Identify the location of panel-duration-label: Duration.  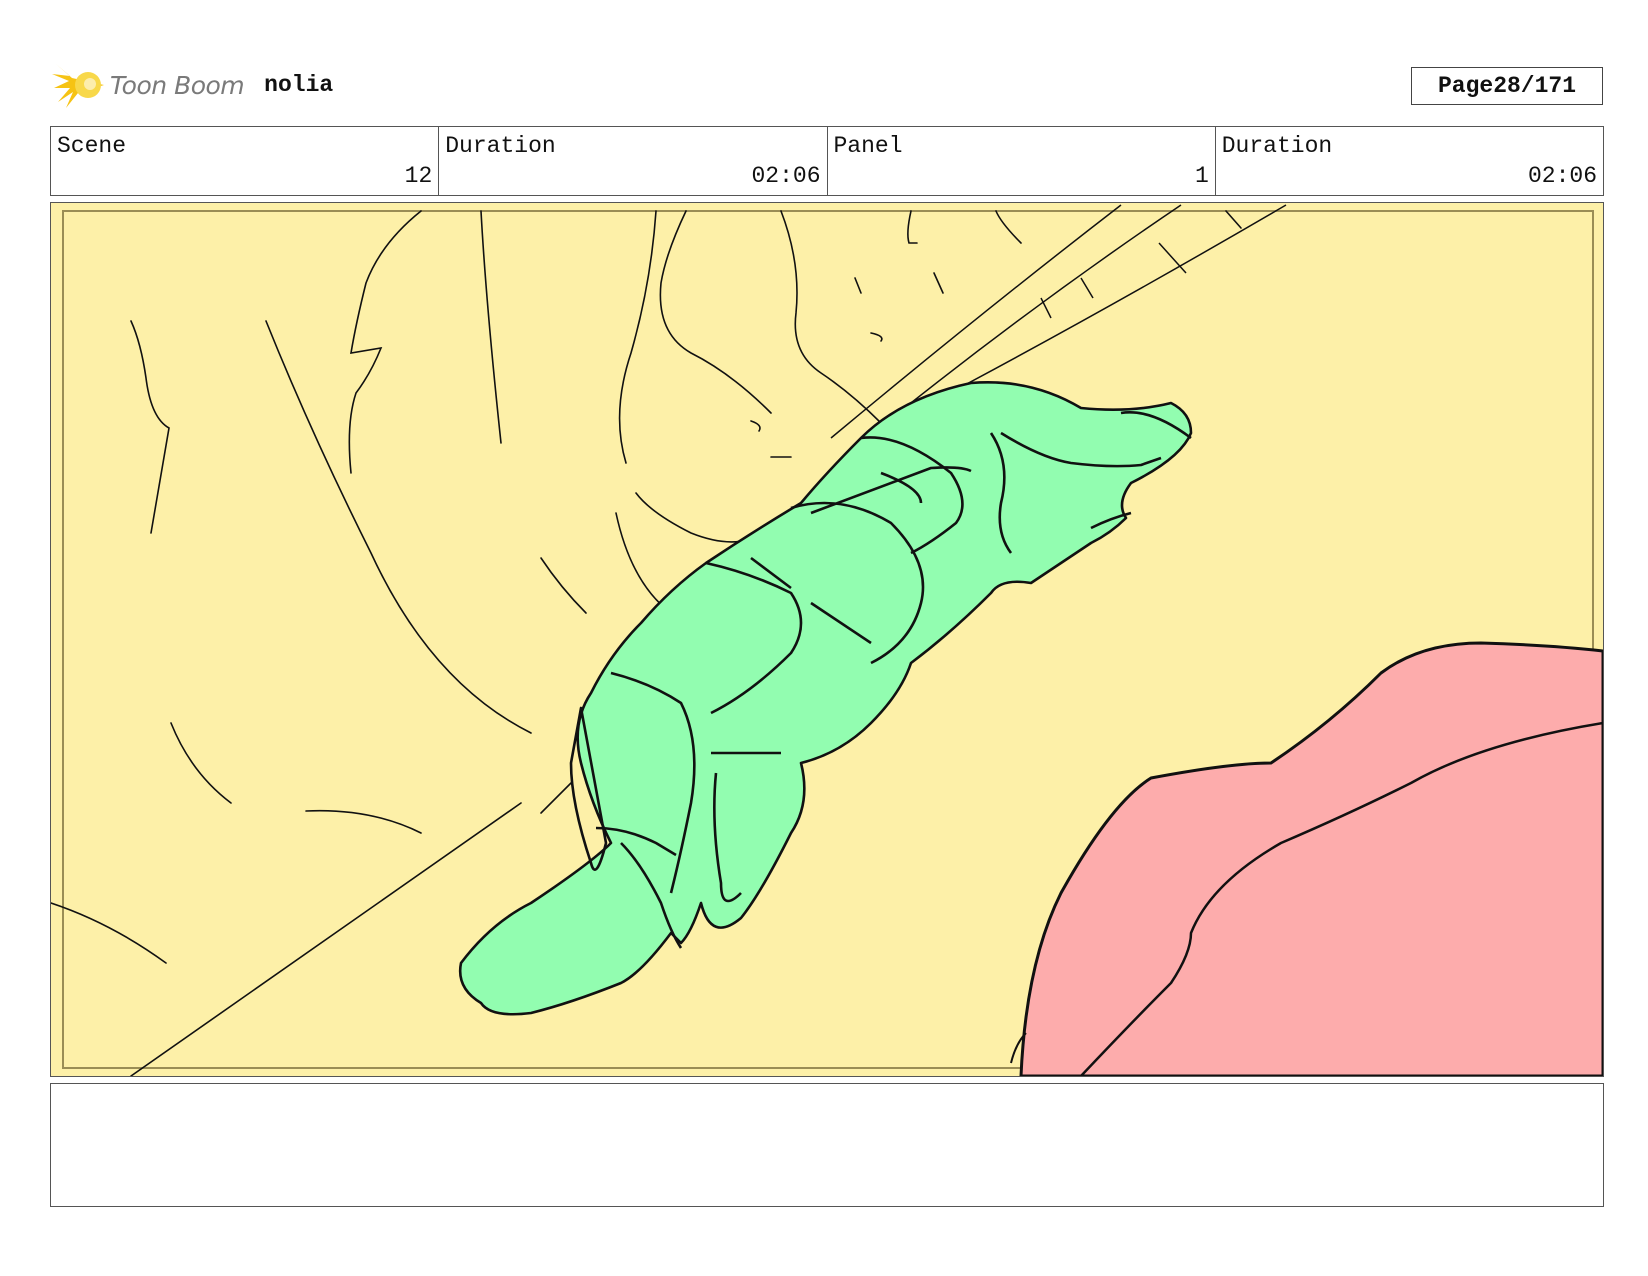
(1277, 146).